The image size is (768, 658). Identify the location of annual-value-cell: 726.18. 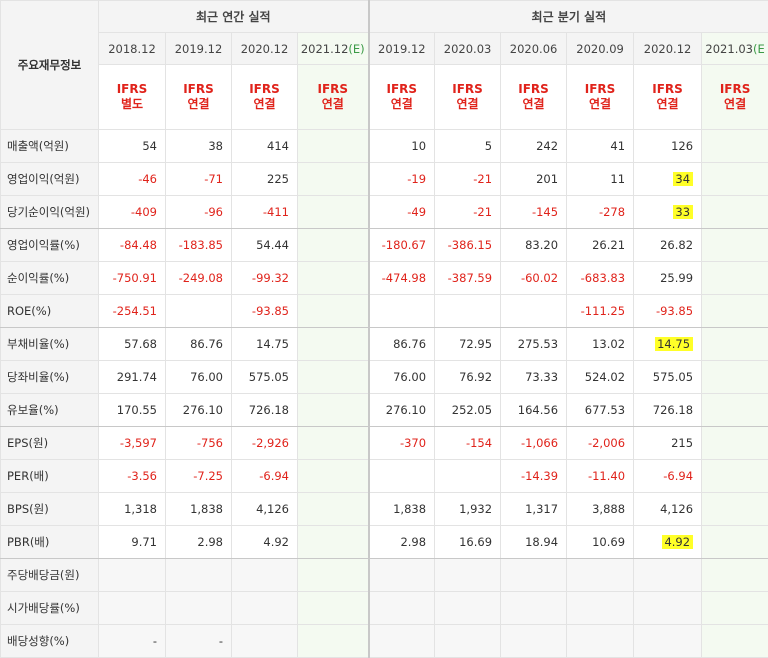
(265, 410).